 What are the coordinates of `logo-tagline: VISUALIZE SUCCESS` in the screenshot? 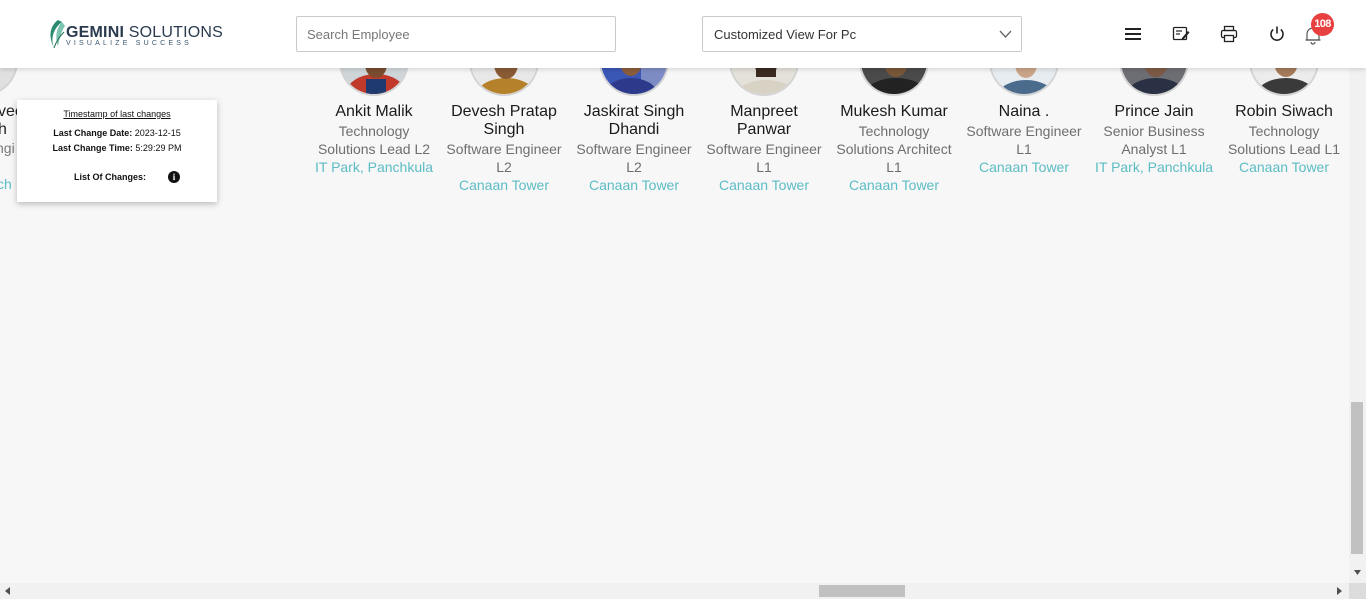 It's located at (129, 43).